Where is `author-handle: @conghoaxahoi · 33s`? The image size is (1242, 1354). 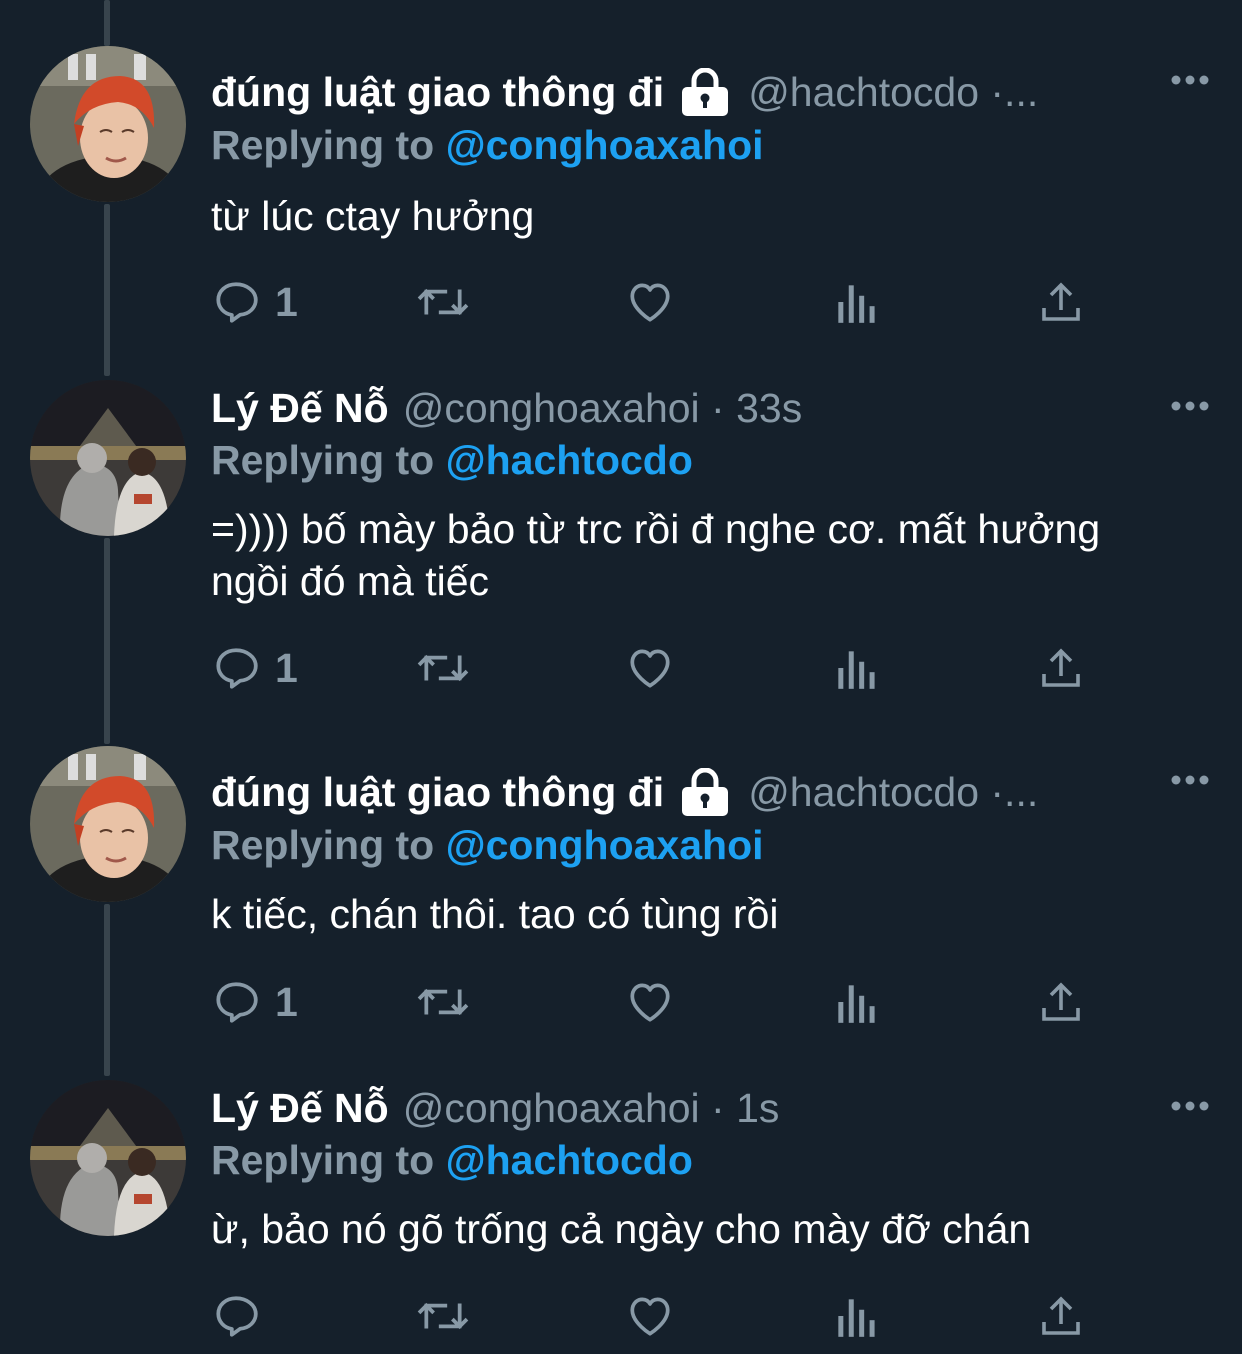 author-handle: @conghoaxahoi · 33s is located at coordinates (603, 408).